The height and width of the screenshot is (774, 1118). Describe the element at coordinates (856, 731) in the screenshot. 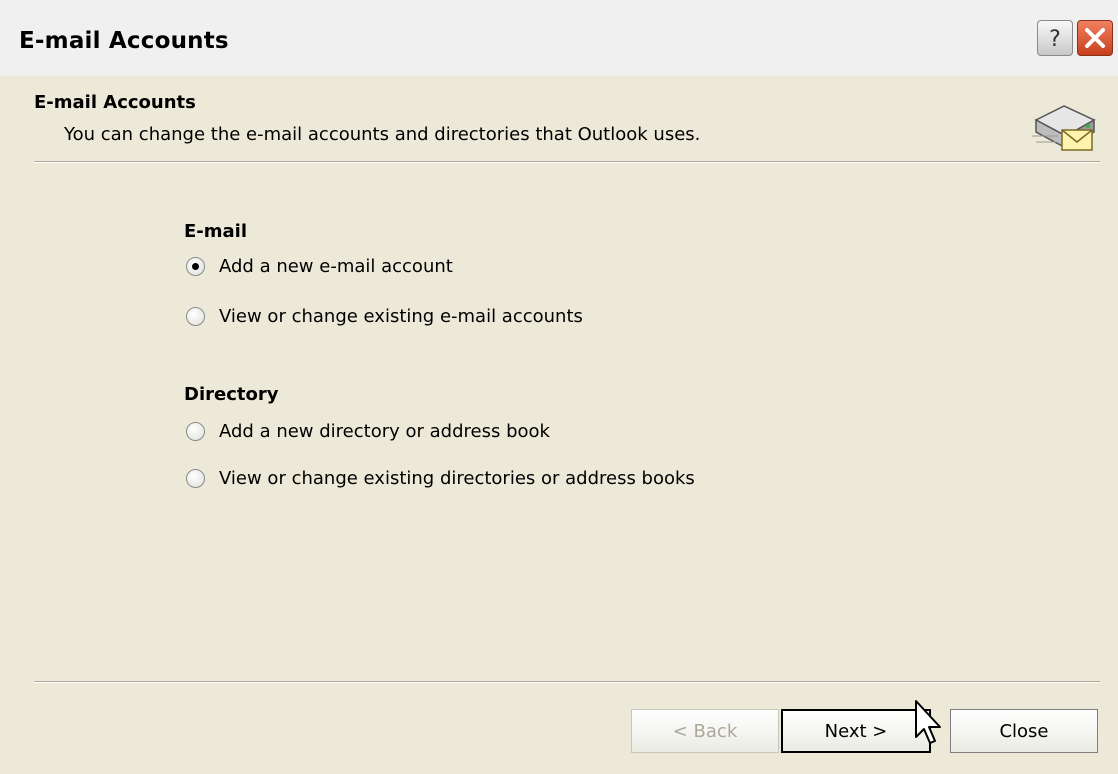

I see `next-button: Next >` at that location.